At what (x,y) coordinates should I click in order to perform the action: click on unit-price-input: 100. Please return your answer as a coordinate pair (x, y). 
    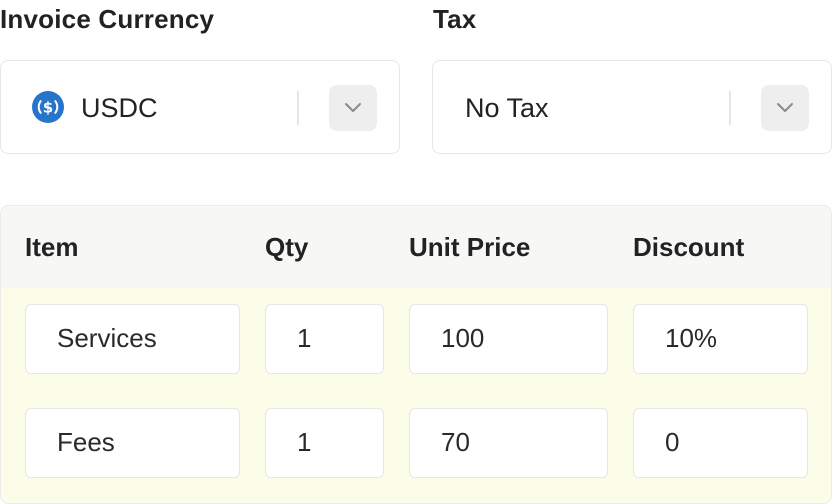
    Looking at the image, I should click on (508, 339).